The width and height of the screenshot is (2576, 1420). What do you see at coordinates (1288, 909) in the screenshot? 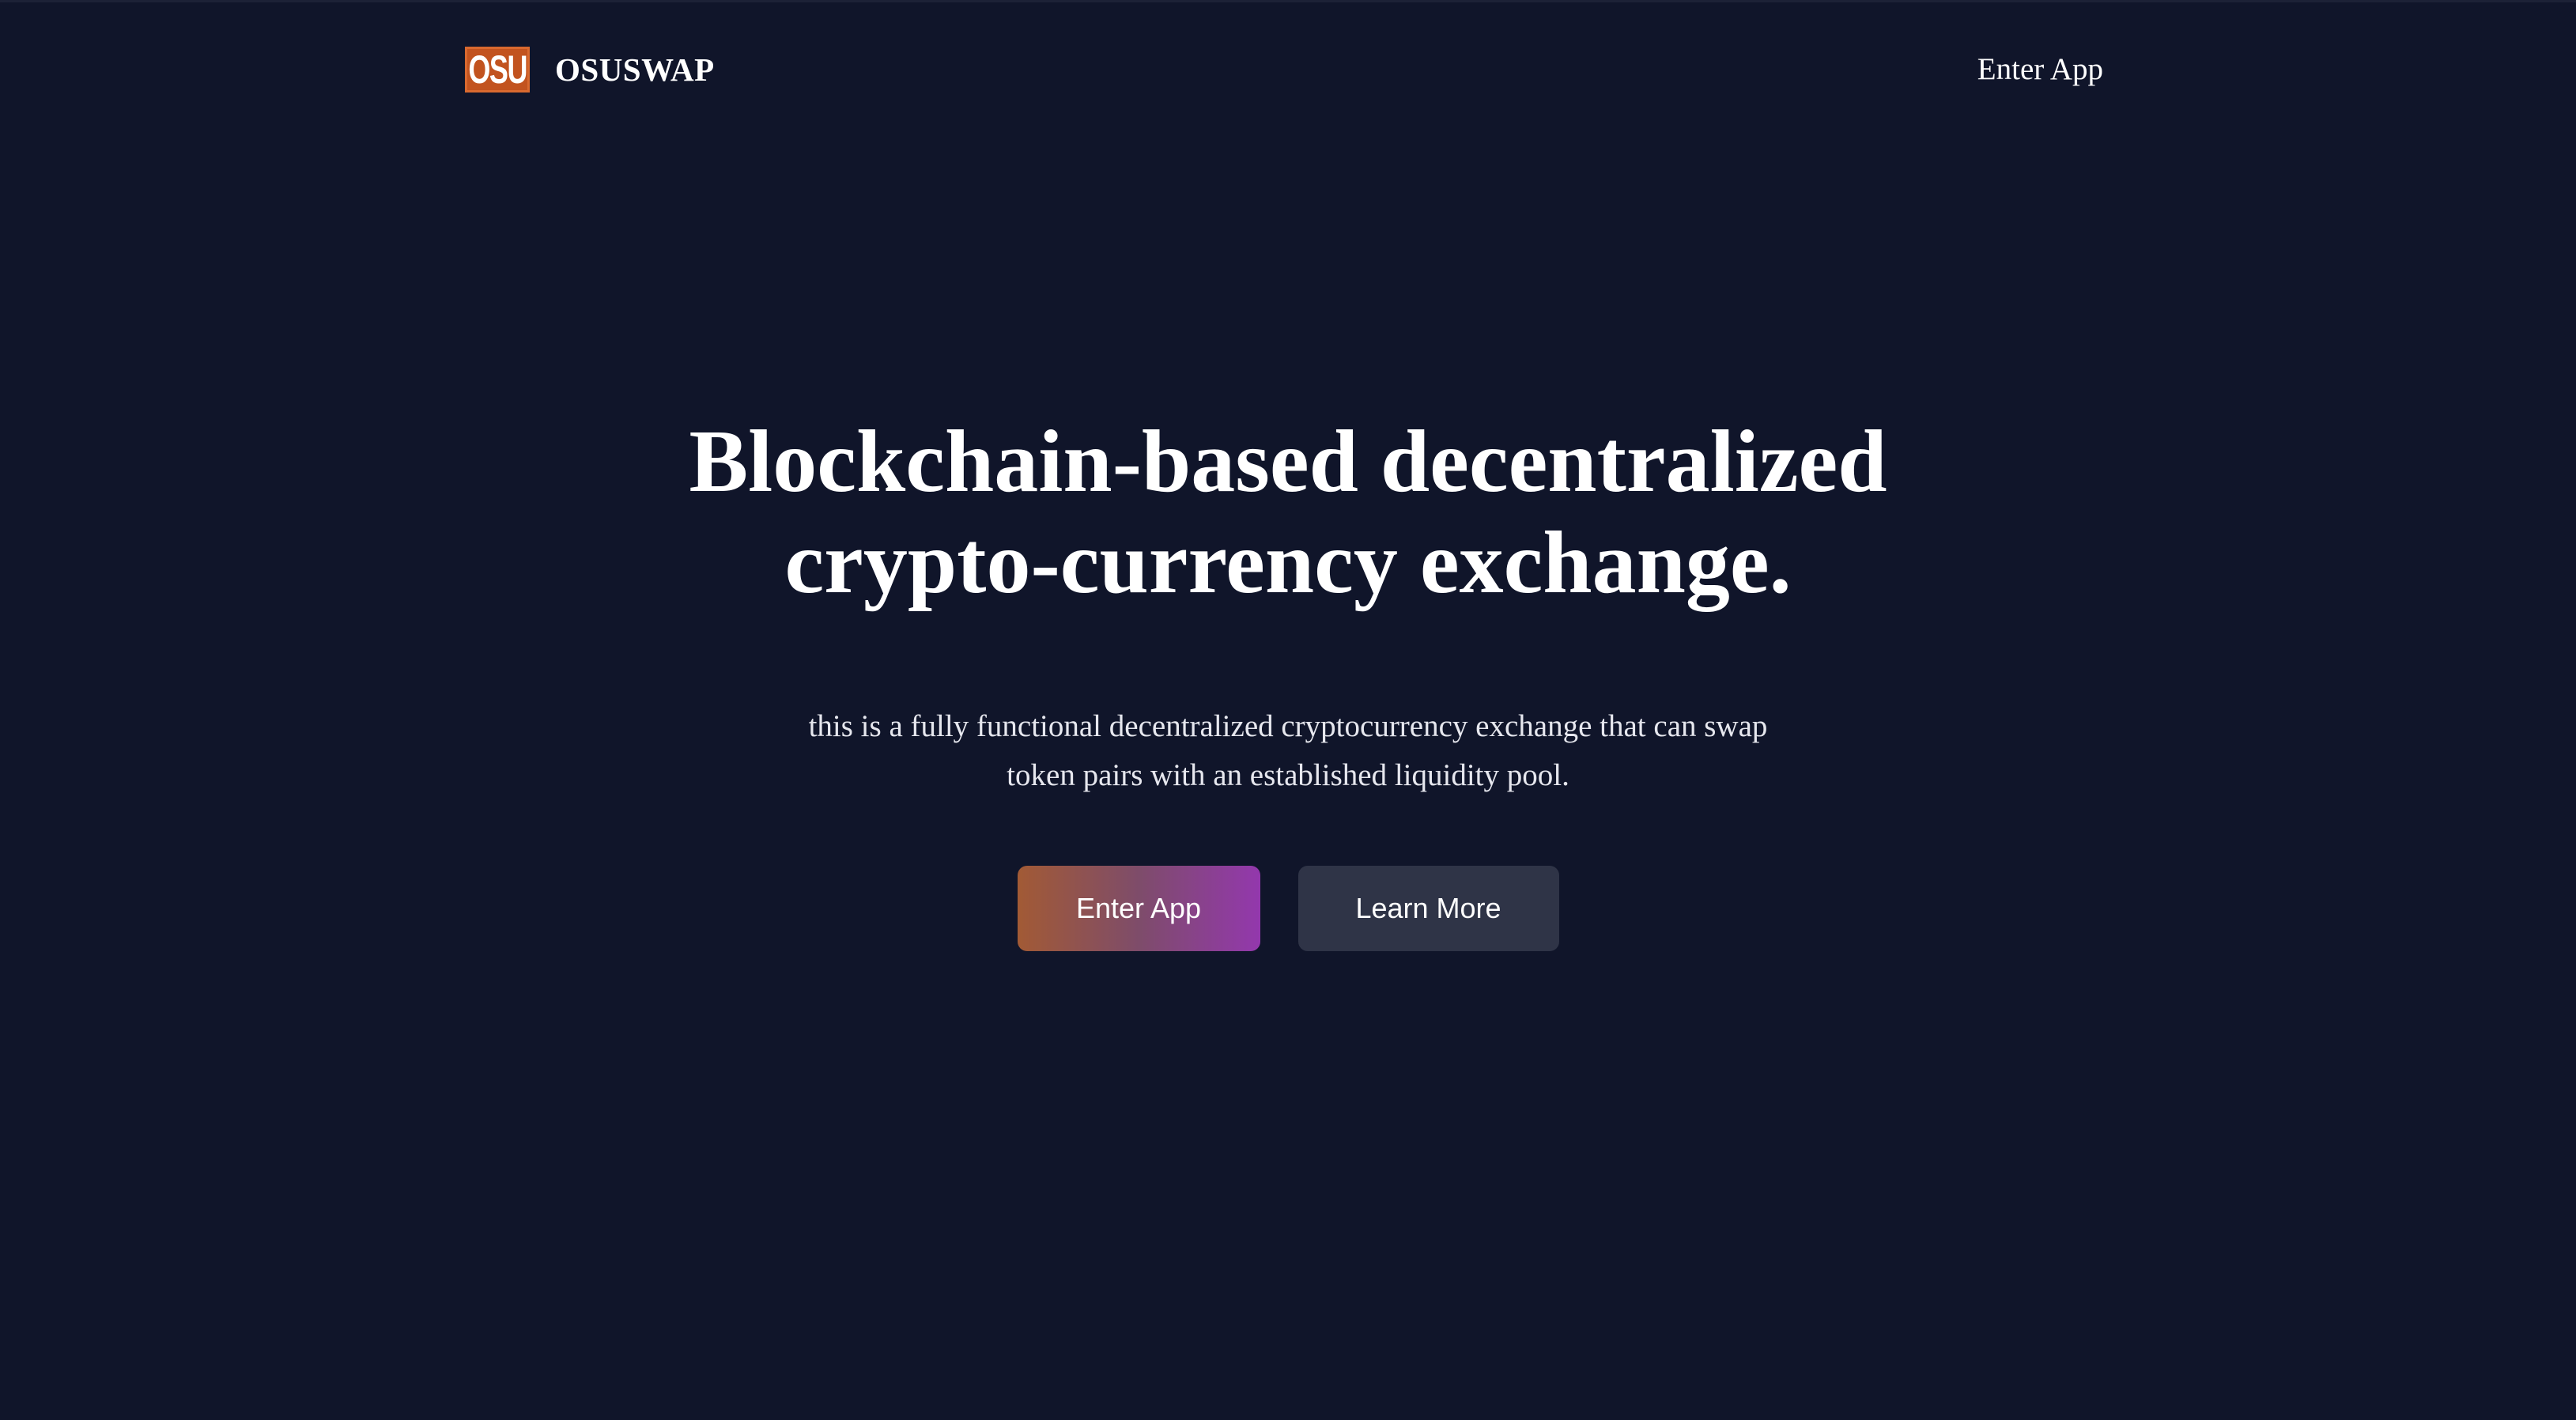
I see `hero-buttons: Enter App Learn More` at bounding box center [1288, 909].